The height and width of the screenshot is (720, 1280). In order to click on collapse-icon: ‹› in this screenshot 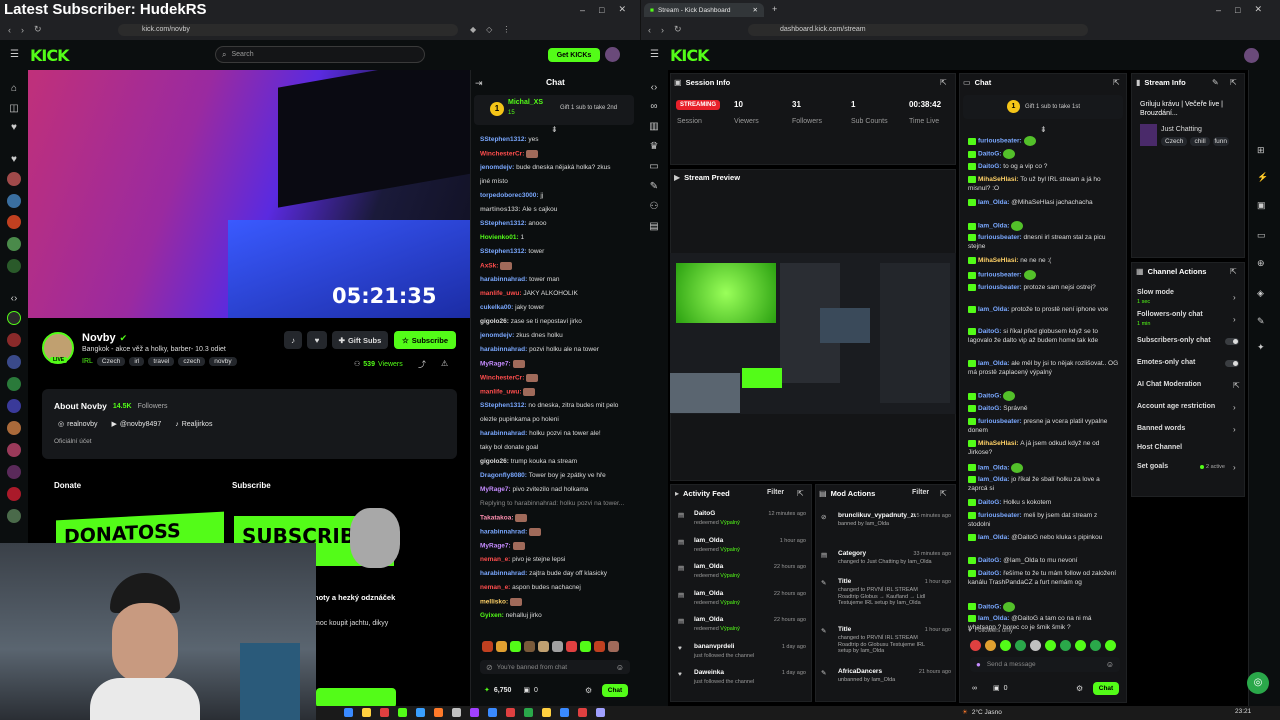, I will do `click(654, 88)`.